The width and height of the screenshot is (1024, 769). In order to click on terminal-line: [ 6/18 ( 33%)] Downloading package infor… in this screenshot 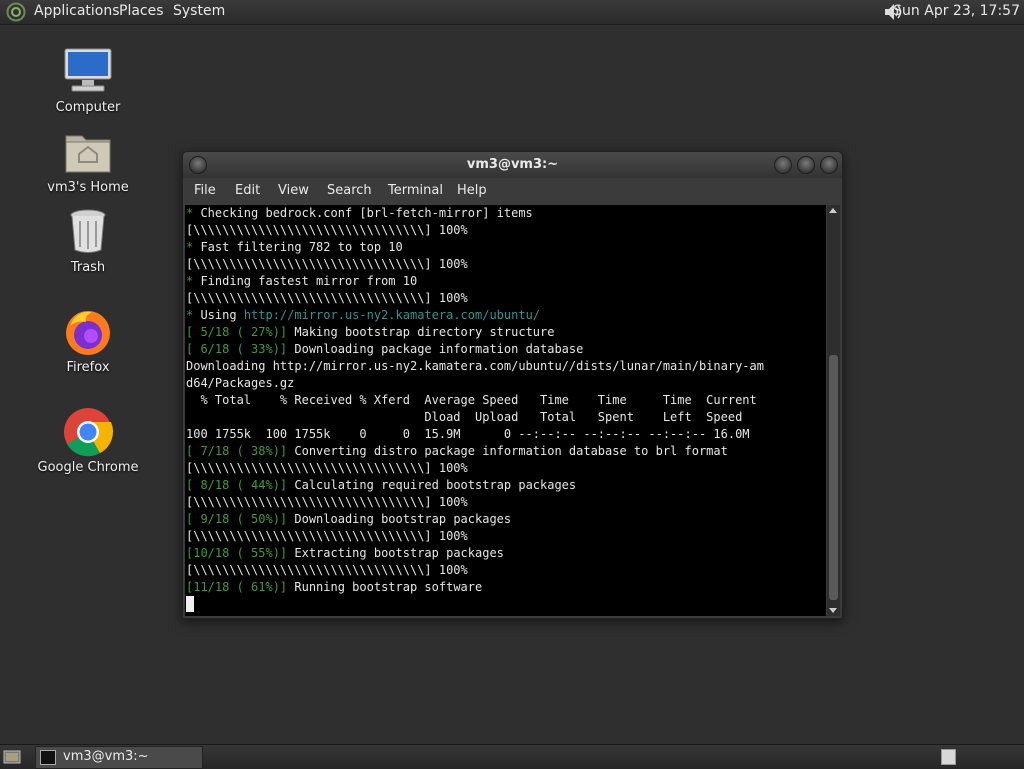, I will do `click(505, 349)`.